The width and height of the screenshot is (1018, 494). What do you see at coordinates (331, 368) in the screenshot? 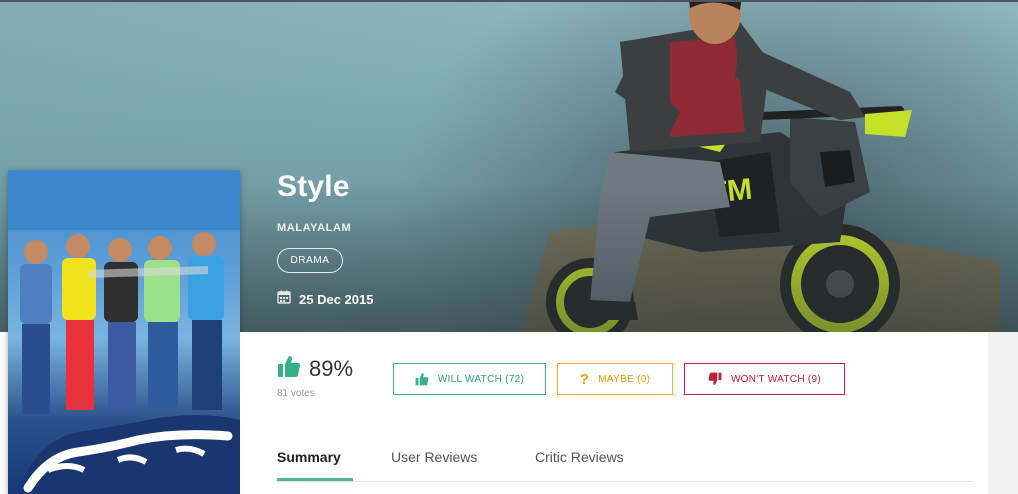
I see `rating-percentage: 89%` at bounding box center [331, 368].